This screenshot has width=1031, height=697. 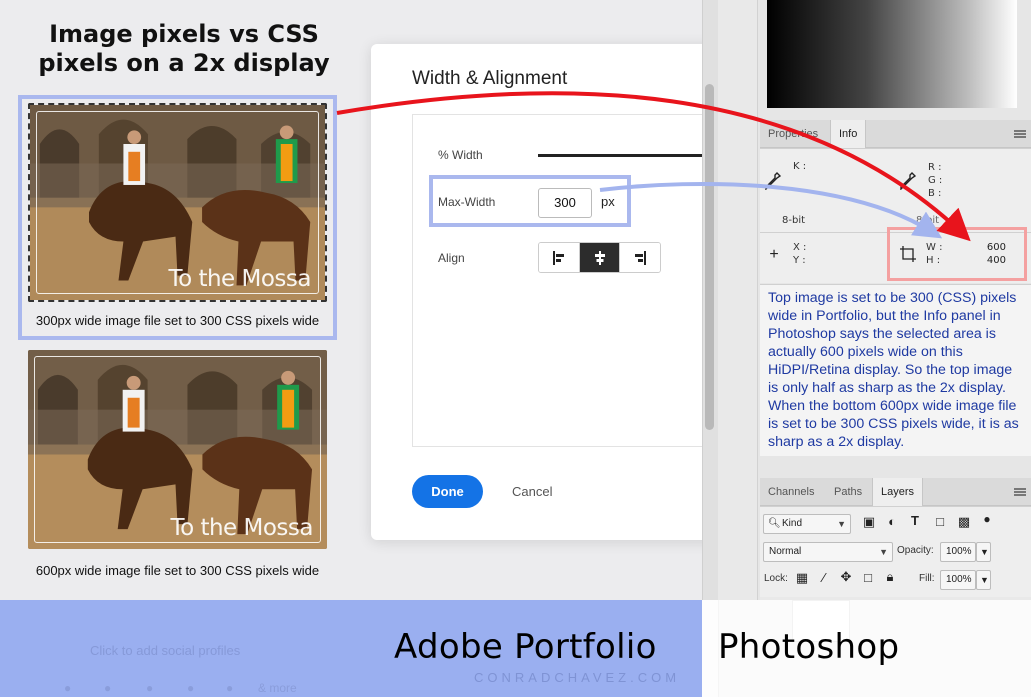 I want to click on bottom-photo: To the Mossa, so click(x=177, y=449).